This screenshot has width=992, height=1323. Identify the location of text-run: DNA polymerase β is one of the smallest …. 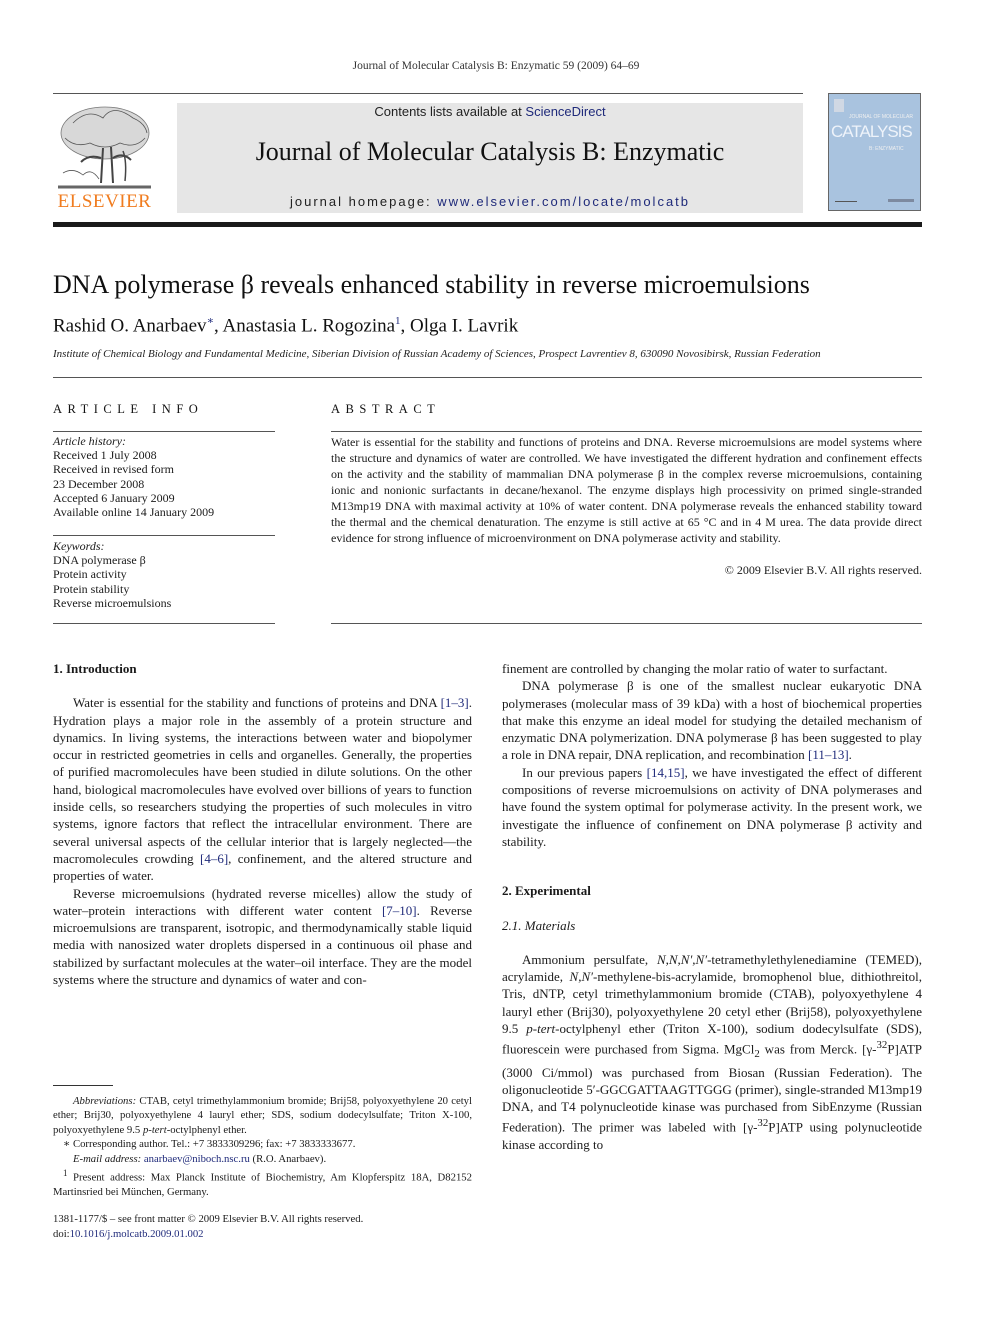
(712, 720).